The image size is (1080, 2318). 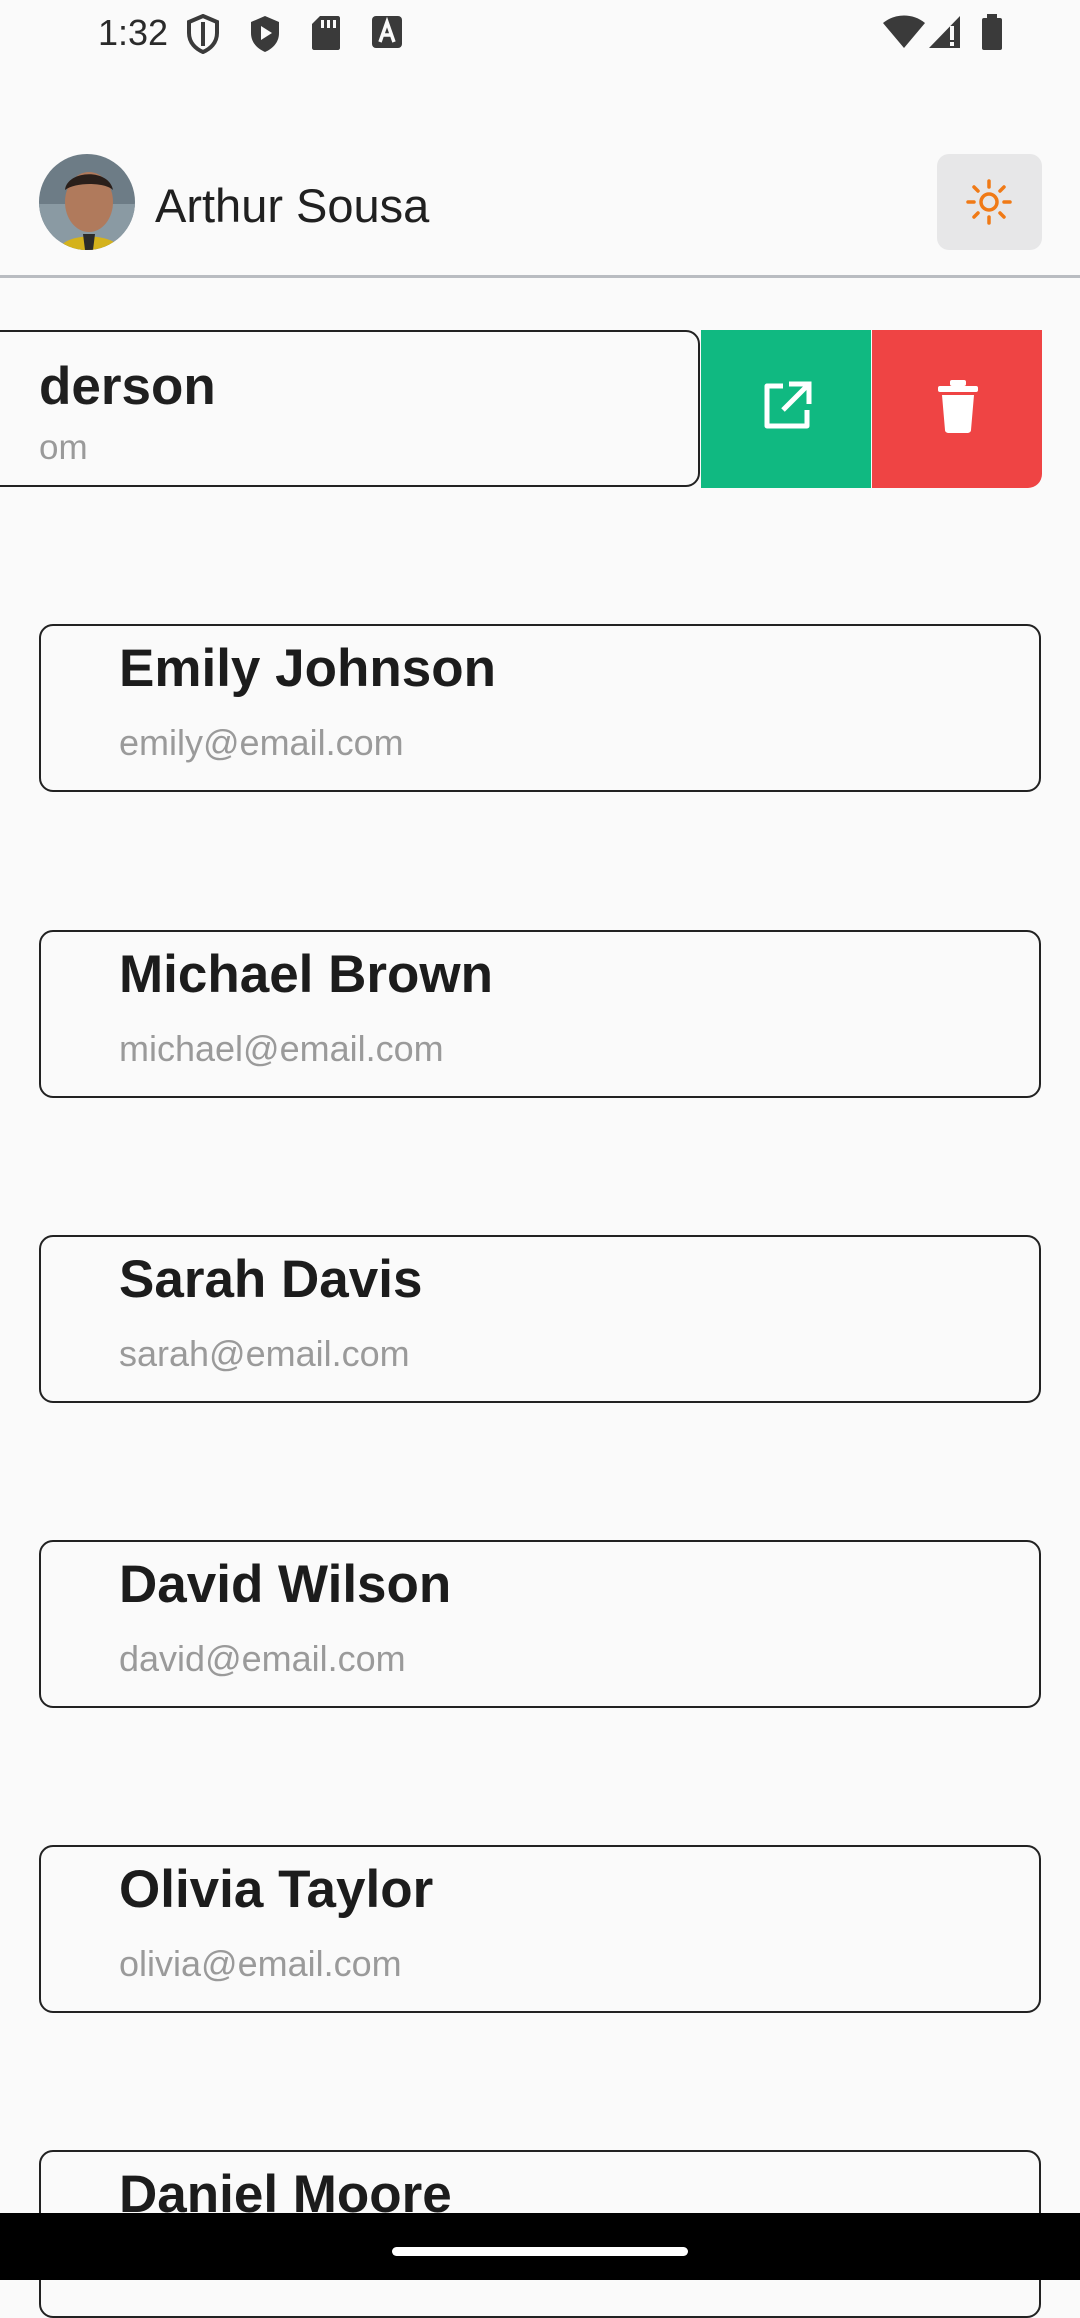 What do you see at coordinates (265, 36) in the screenshot?
I see `play-protect-icon` at bounding box center [265, 36].